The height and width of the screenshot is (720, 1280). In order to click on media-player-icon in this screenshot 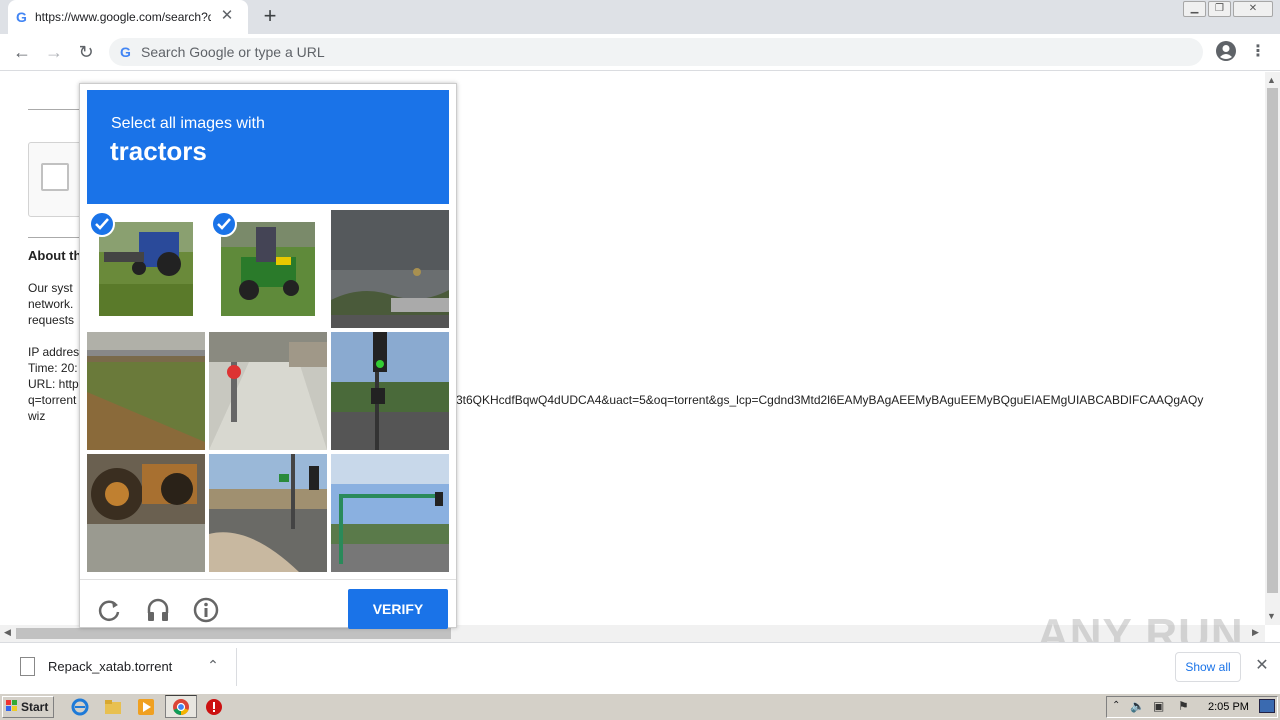, I will do `click(146, 707)`.